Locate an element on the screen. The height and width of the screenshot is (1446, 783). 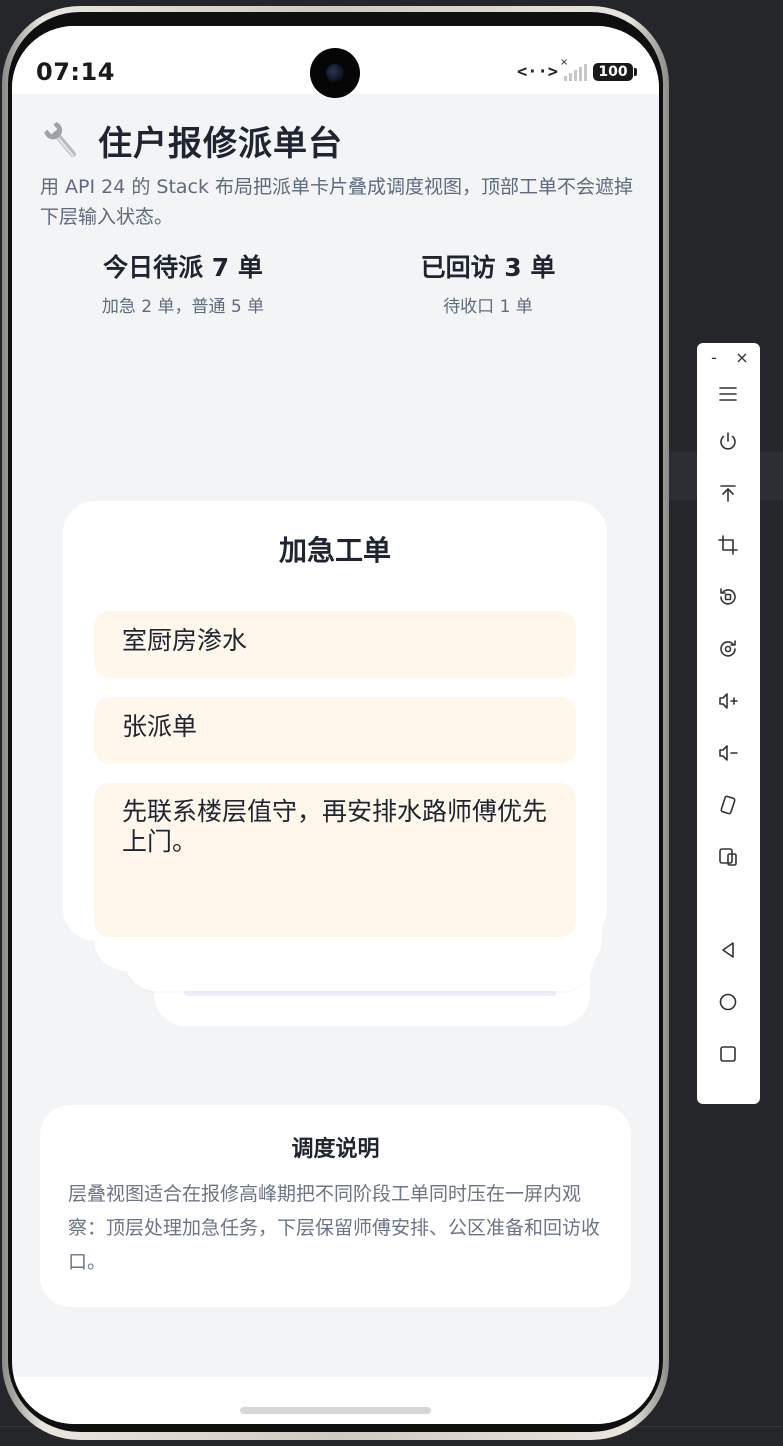
volume-up-icon is located at coordinates (728, 701).